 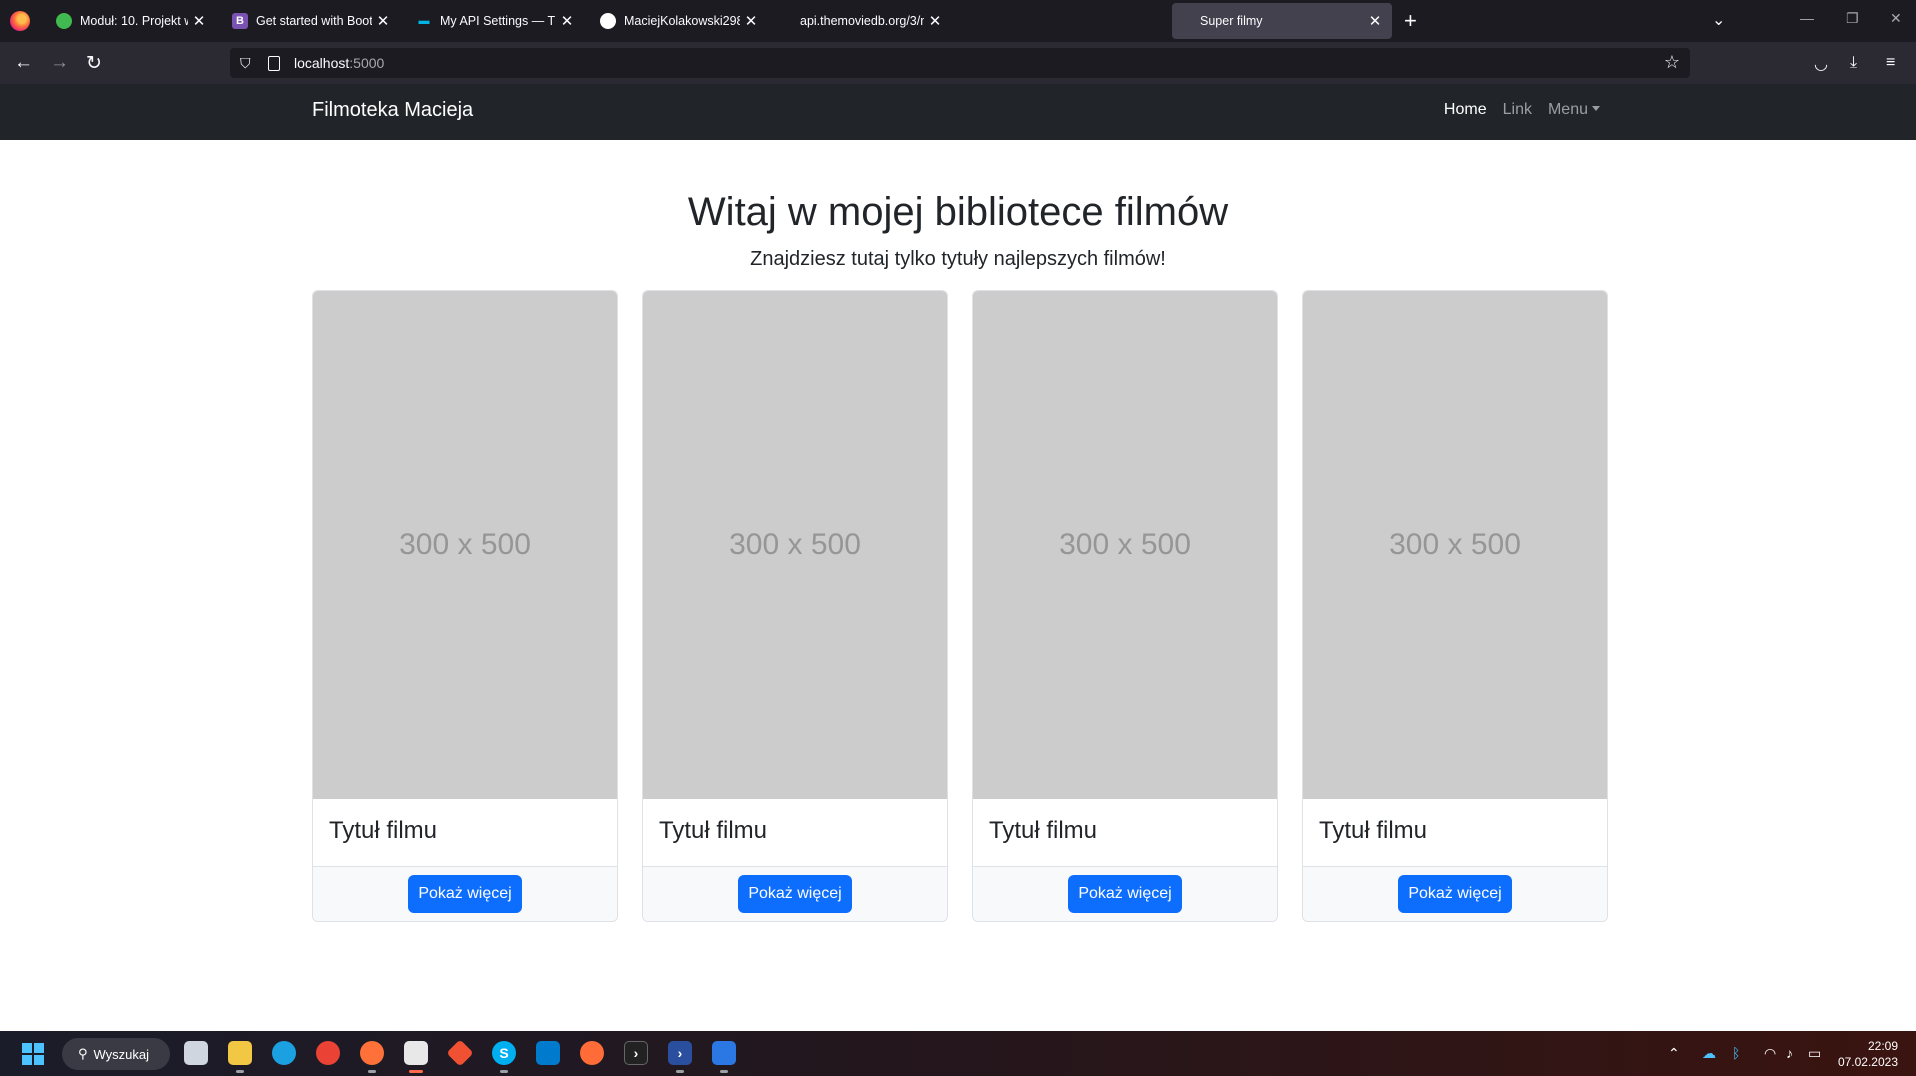 What do you see at coordinates (498, 21) in the screenshot?
I see `tab-title: My API Settings — The Movie D` at bounding box center [498, 21].